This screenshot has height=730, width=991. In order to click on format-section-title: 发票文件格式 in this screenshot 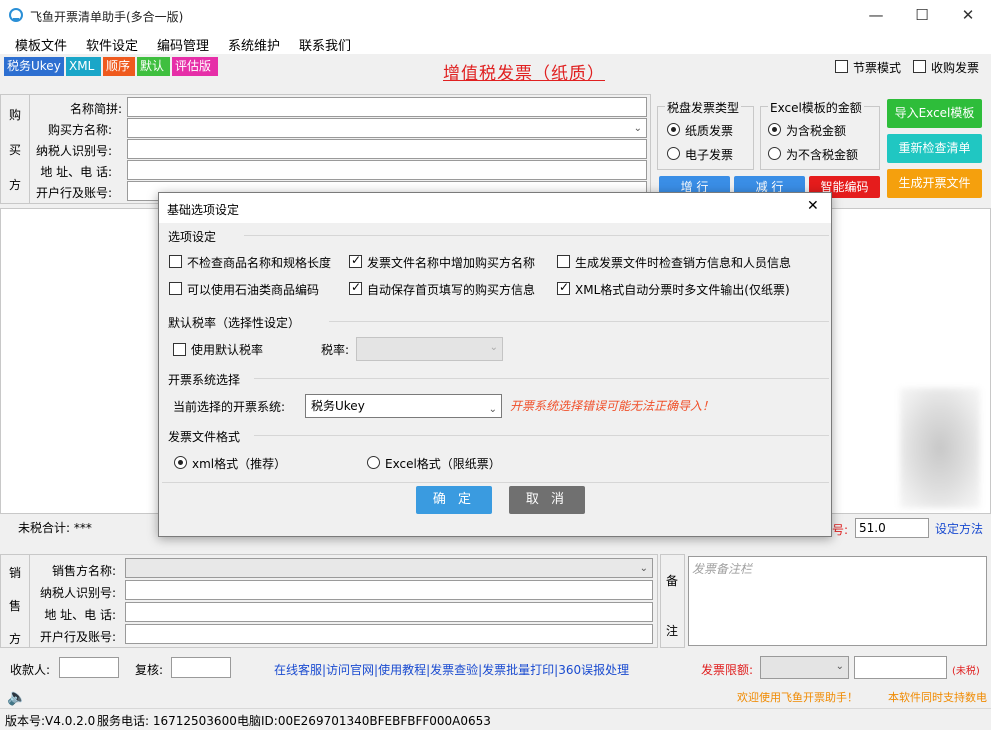, I will do `click(204, 437)`.